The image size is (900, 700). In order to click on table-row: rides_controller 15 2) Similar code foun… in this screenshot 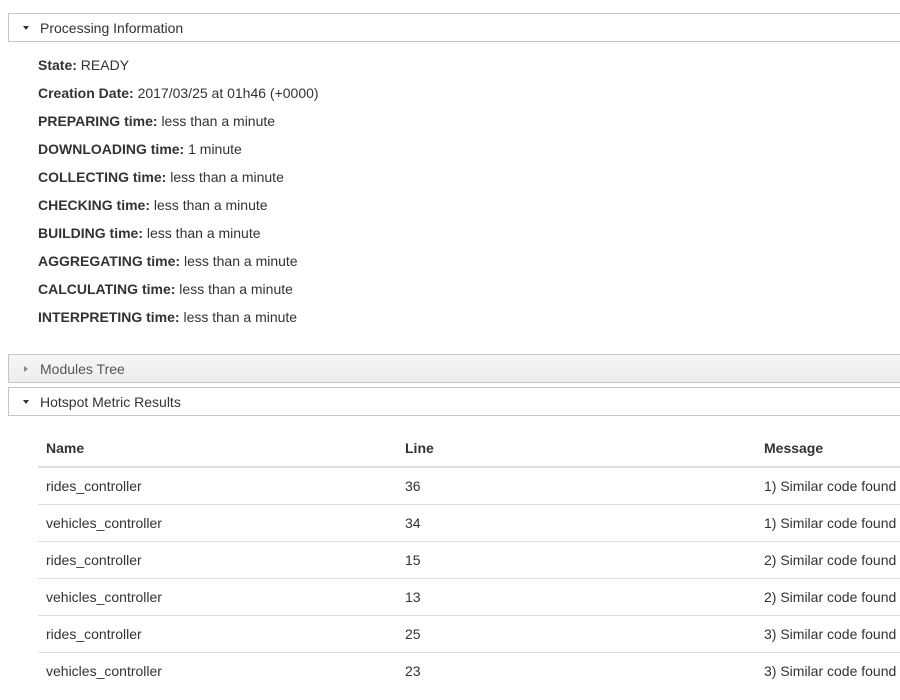, I will do `click(469, 560)`.